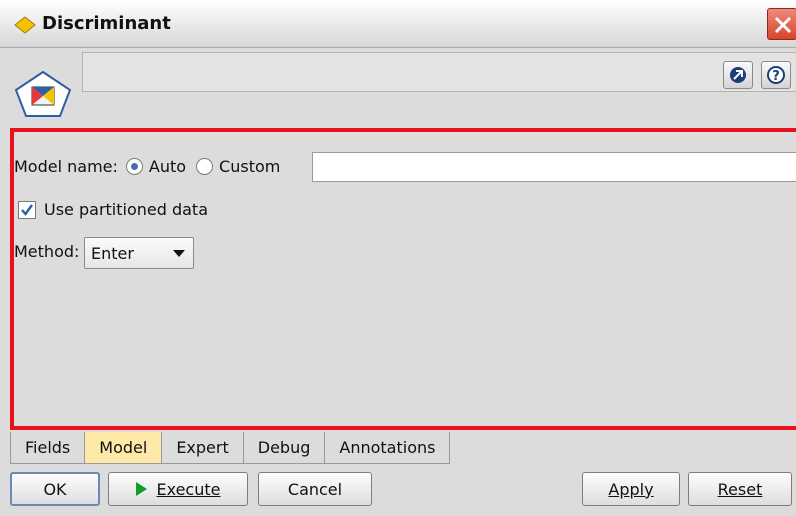 Image resolution: width=796 pixels, height=516 pixels. Describe the element at coordinates (398, 24) in the screenshot. I see `title-bar: Discriminant` at that location.